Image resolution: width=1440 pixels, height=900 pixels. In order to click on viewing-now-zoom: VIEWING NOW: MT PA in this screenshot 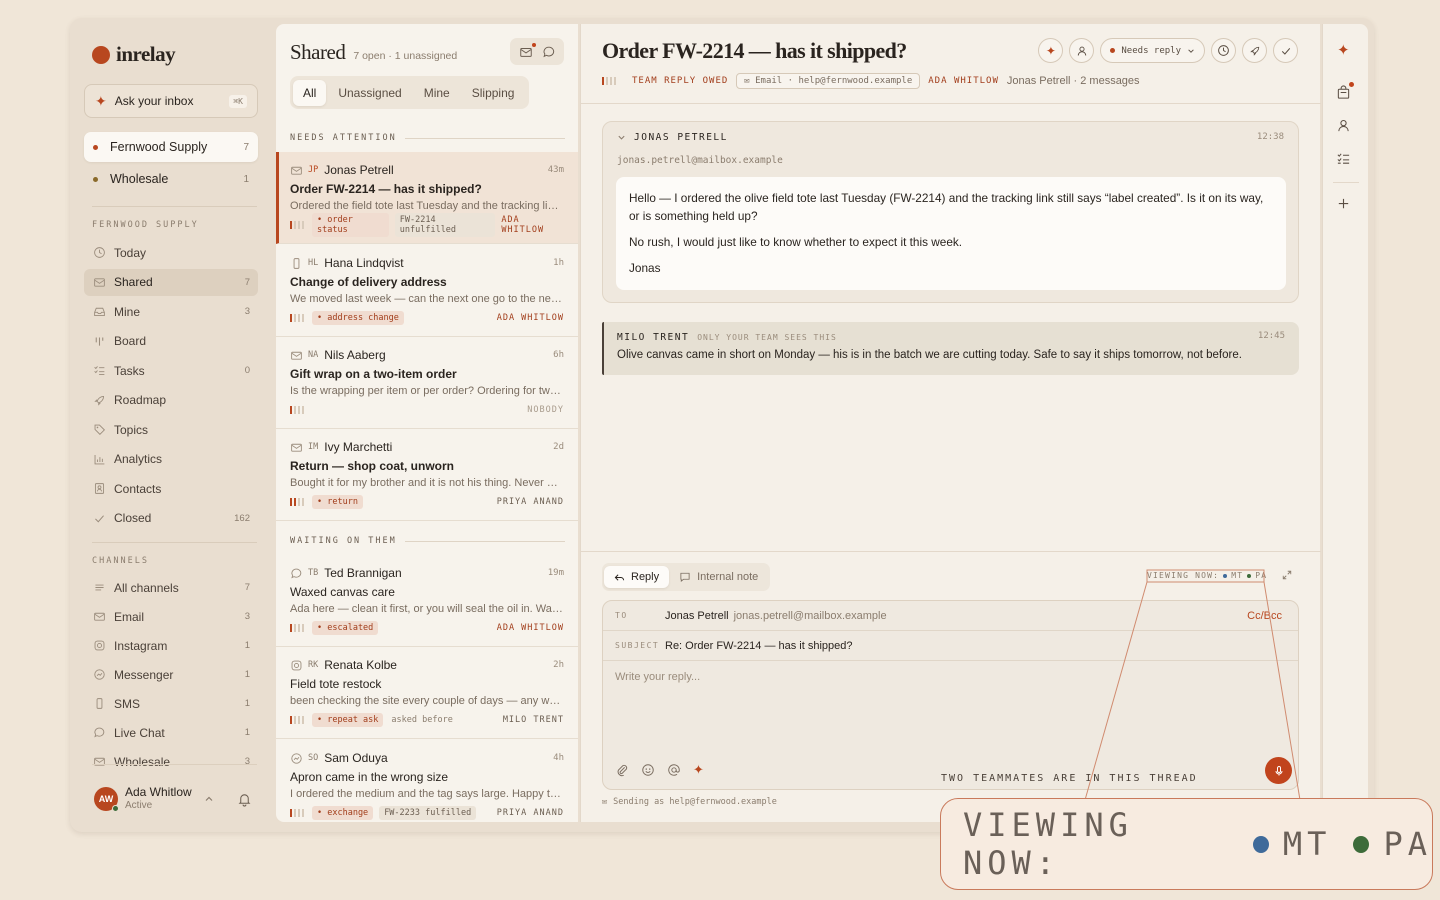, I will do `click(1186, 844)`.